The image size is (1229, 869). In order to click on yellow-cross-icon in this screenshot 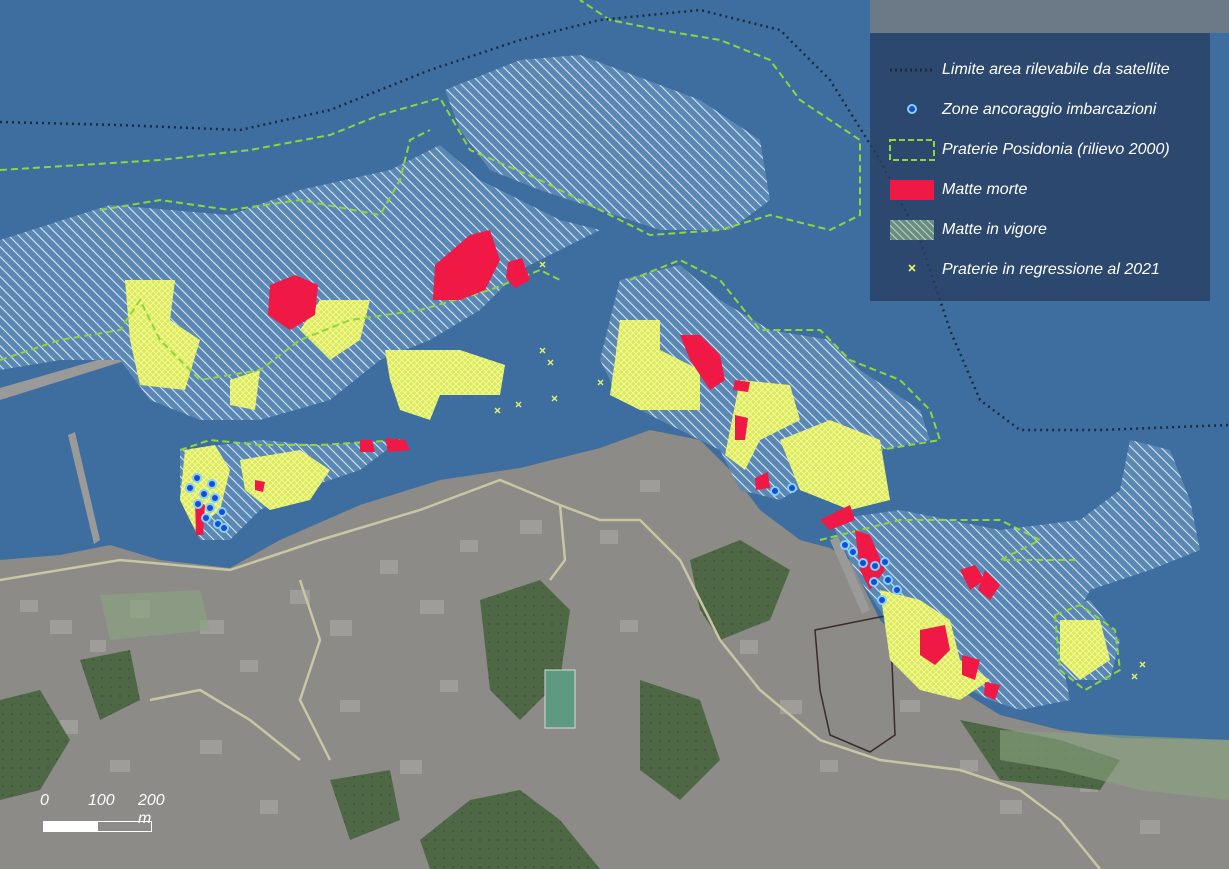, I will do `click(912, 268)`.